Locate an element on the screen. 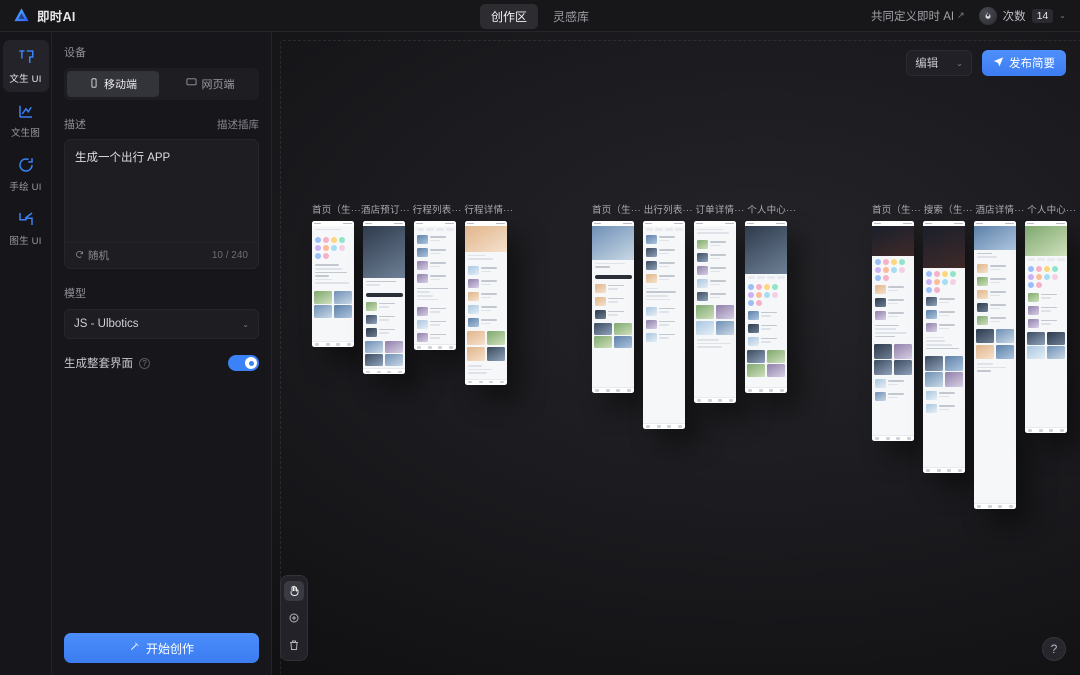  panel-footer: 开始创作 is located at coordinates (161, 648).